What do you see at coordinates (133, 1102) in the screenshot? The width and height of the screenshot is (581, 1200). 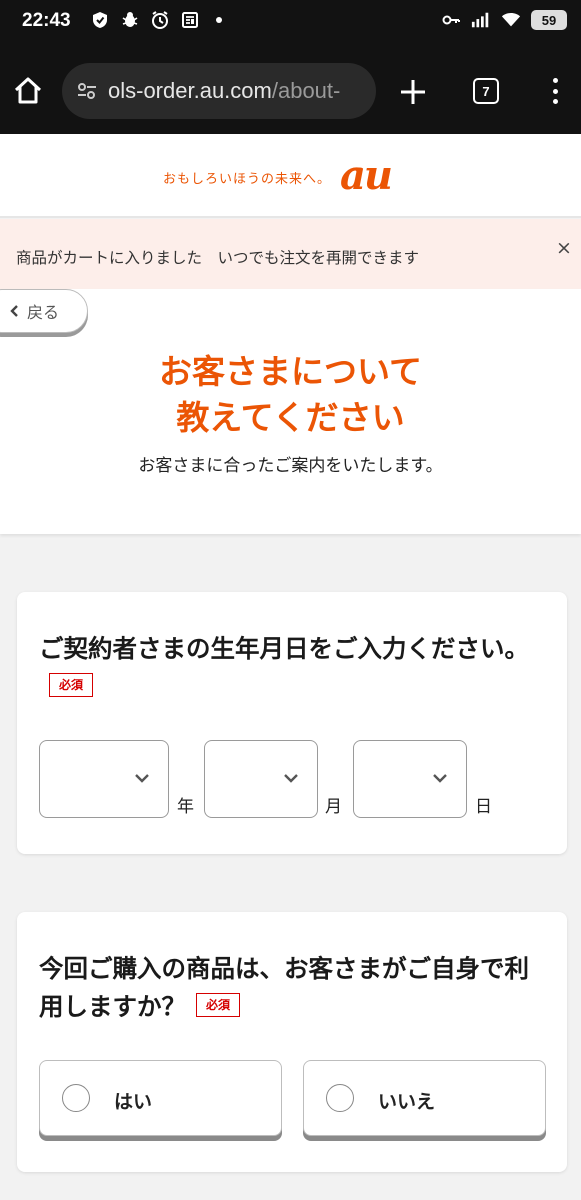 I see `radio-label-yes: はい` at bounding box center [133, 1102].